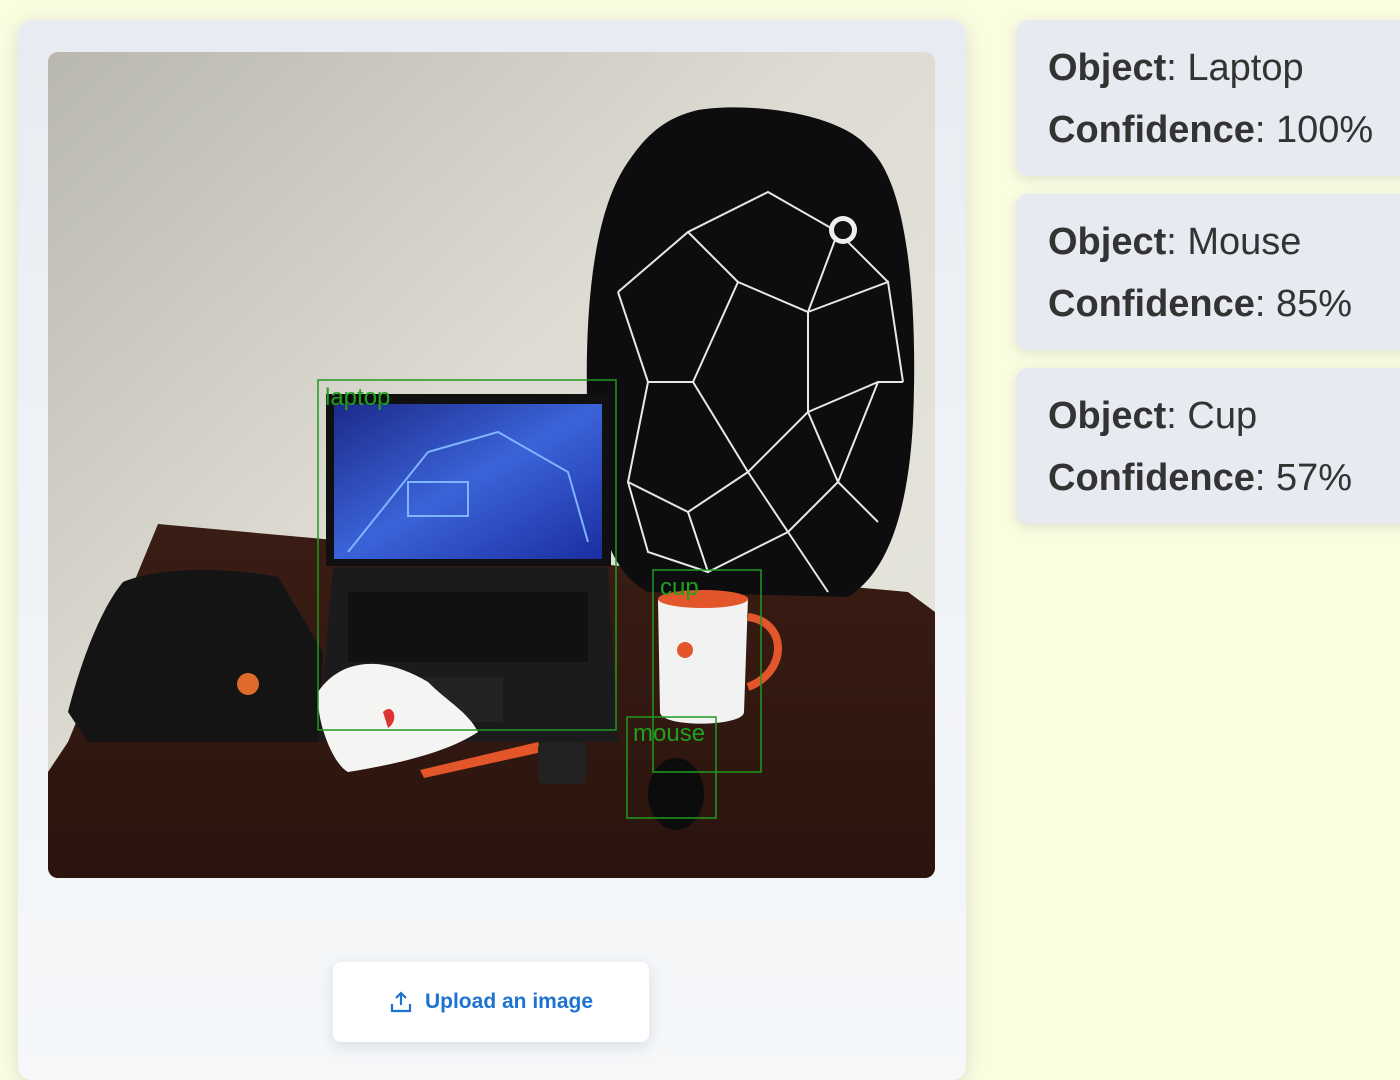  What do you see at coordinates (509, 1001) in the screenshot?
I see `upload-button-label: Upload an image` at bounding box center [509, 1001].